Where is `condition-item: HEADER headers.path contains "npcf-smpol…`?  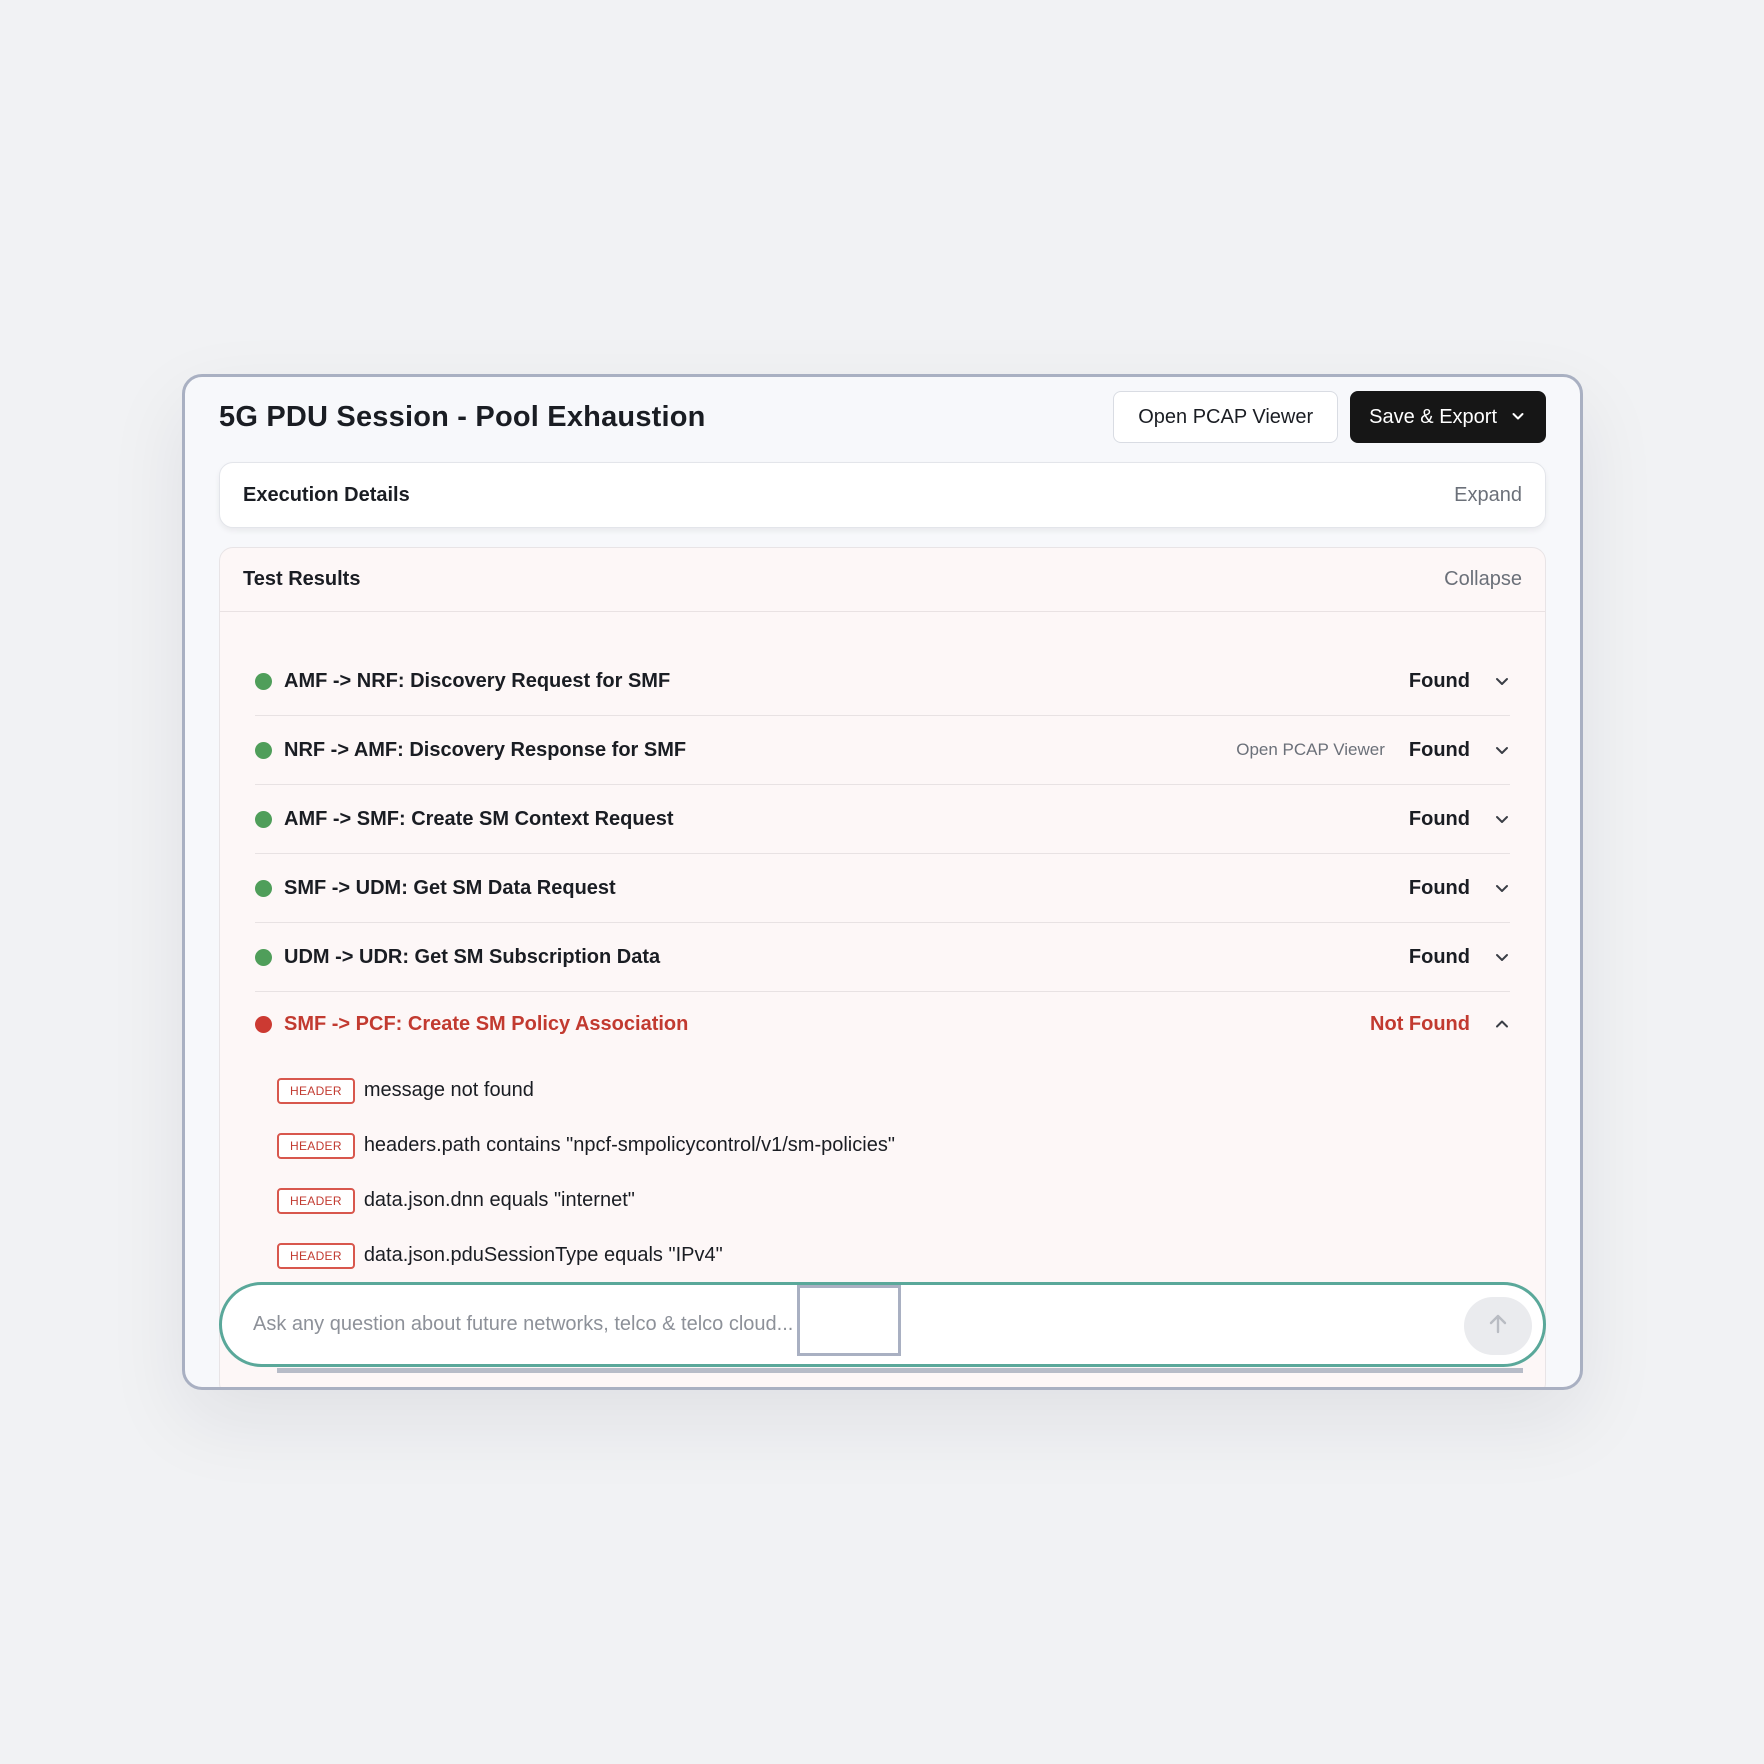 condition-item: HEADER headers.path contains "npcf-smpol… is located at coordinates (893, 1145).